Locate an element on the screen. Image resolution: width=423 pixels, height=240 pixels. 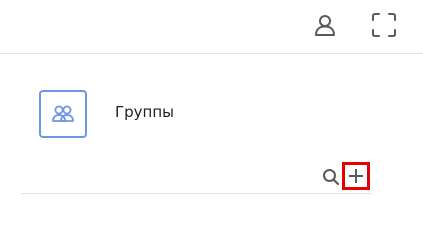
section-divider is located at coordinates (196, 193).